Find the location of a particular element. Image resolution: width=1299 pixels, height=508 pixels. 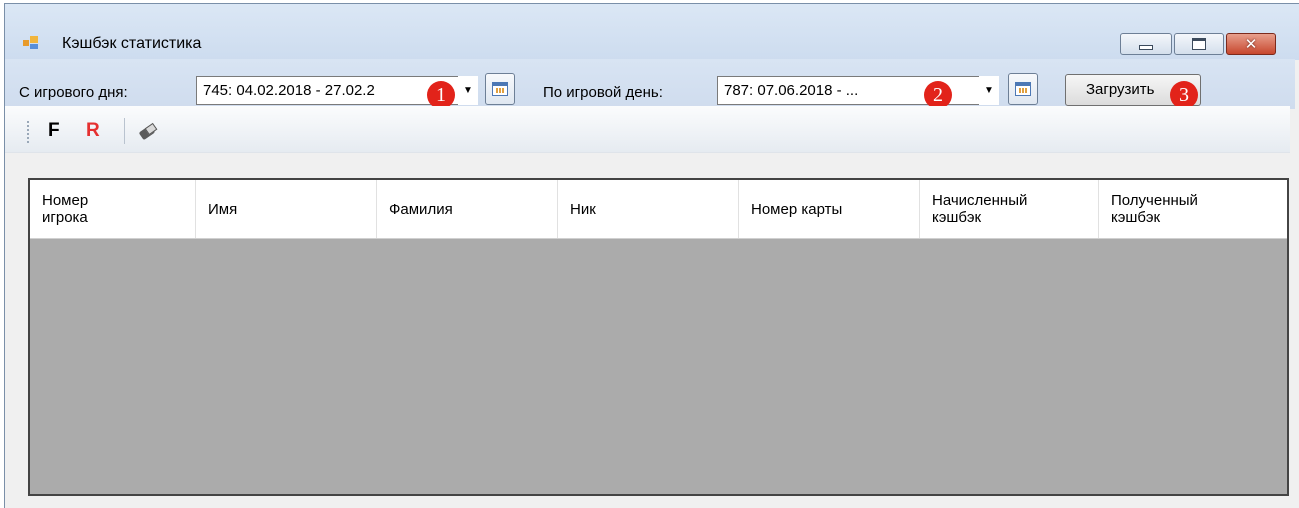

column-header-accrued-cashback: Начисленный кэшбэк is located at coordinates (1009, 209).